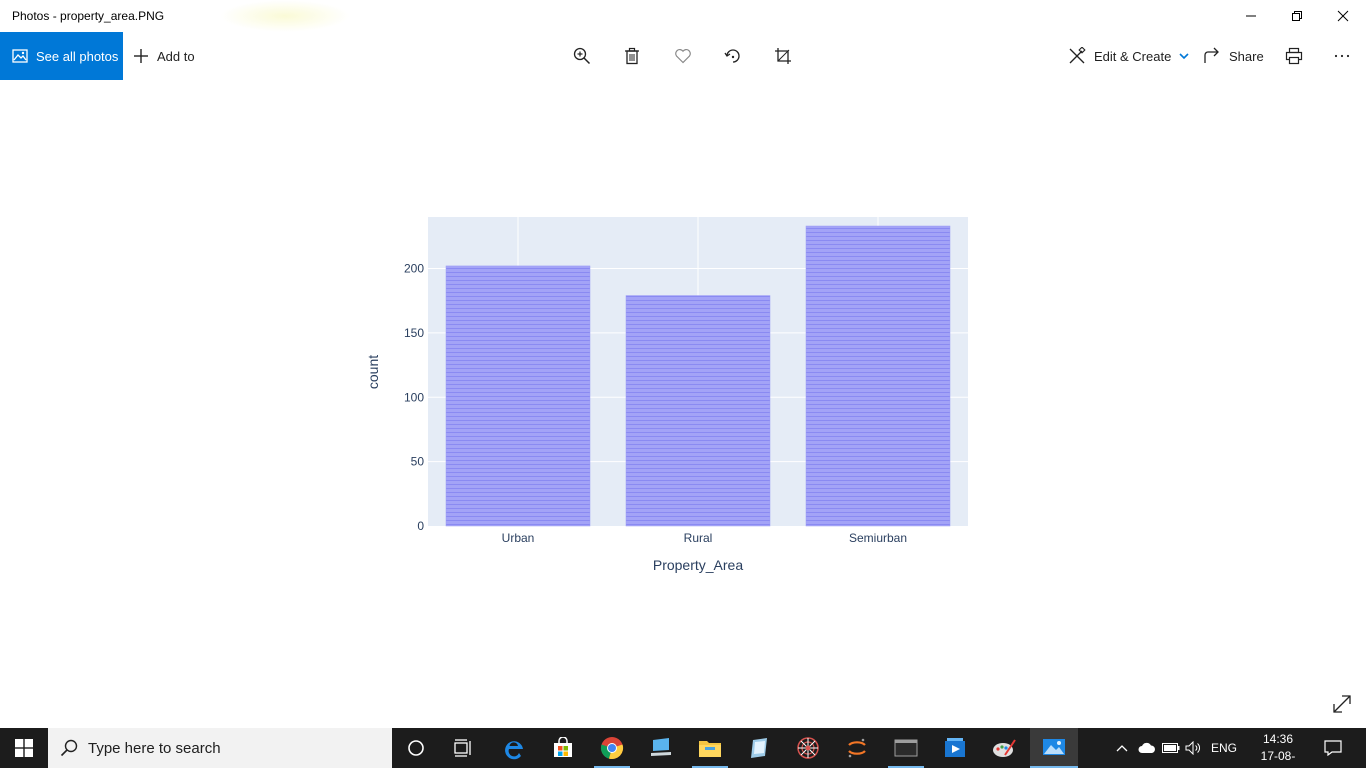  I want to click on add-to-button: Add to, so click(164, 56).